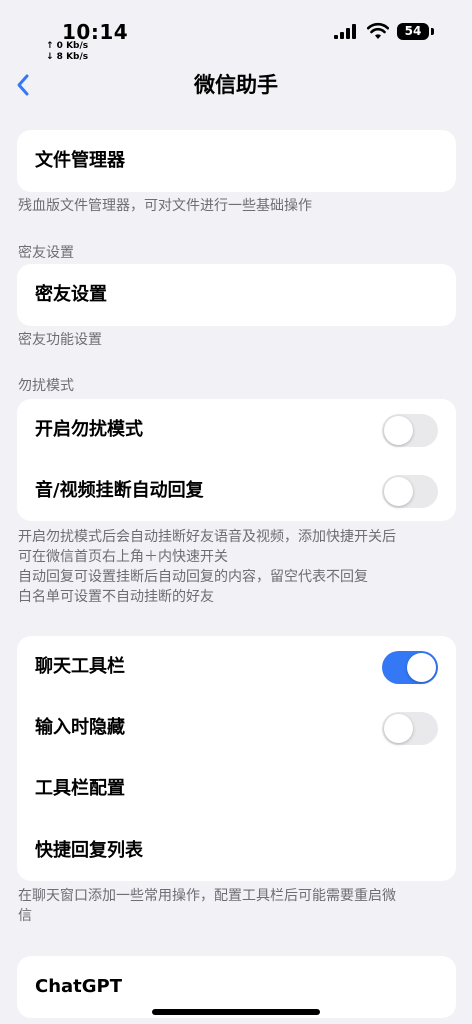  What do you see at coordinates (238, 906) in the screenshot?
I see `toolbar-footer: 在聊天窗口添加一些常用操作，配置工具栏后可能需要重启微 信` at bounding box center [238, 906].